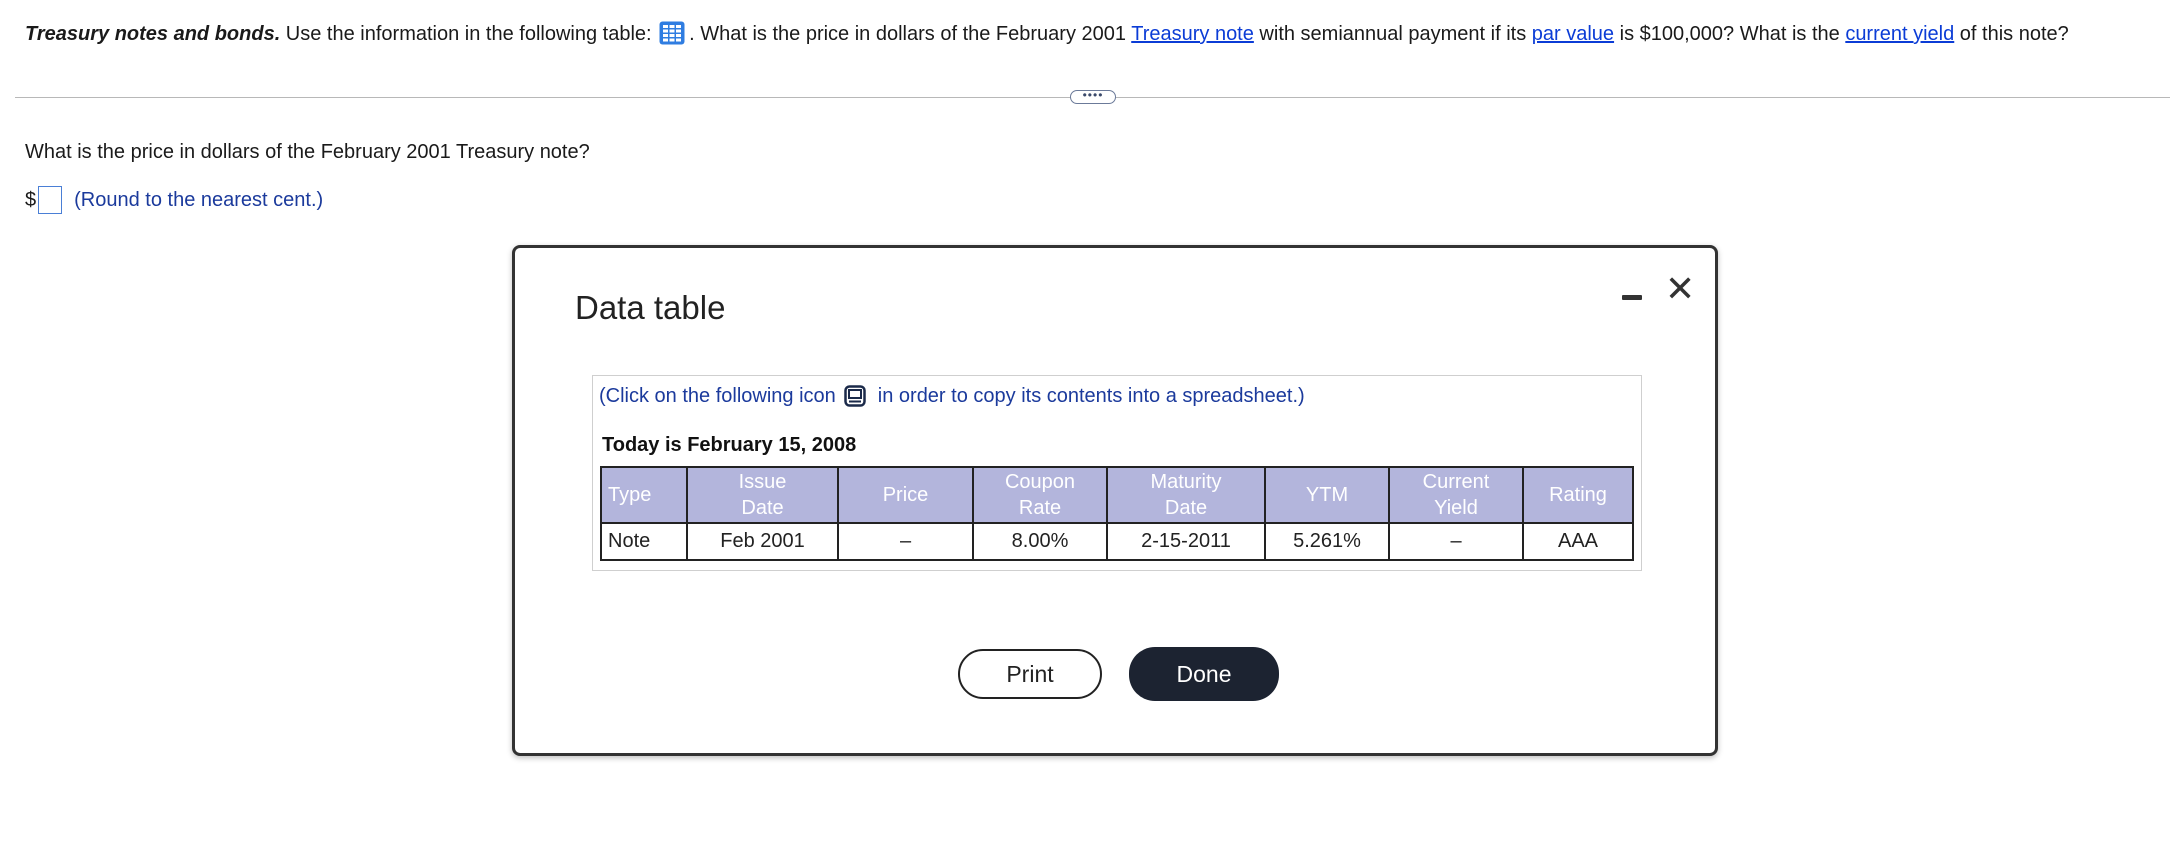  I want to click on answer-row: $ (Round to the nearest cent.), so click(174, 200).